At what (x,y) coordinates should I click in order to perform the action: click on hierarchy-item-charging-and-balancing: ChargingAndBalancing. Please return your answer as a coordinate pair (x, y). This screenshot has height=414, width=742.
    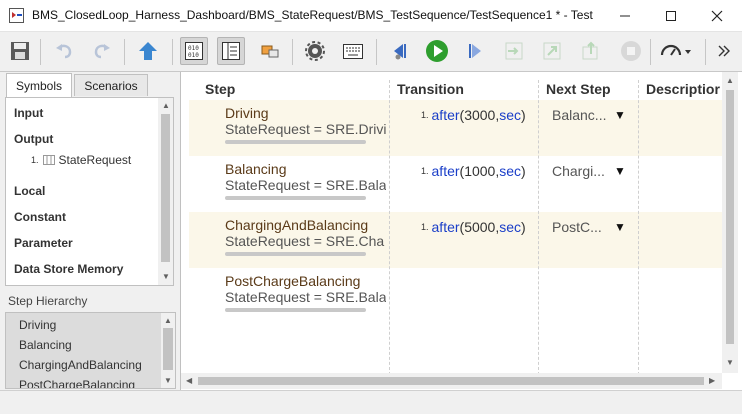
    Looking at the image, I should click on (80, 365).